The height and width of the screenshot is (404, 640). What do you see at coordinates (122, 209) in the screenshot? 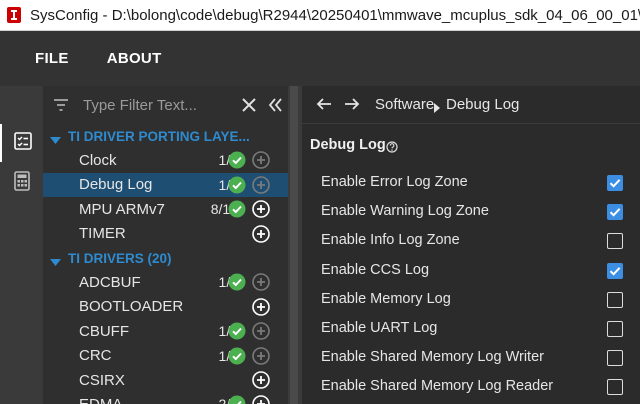
I see `module-label: MPU ARMv7` at bounding box center [122, 209].